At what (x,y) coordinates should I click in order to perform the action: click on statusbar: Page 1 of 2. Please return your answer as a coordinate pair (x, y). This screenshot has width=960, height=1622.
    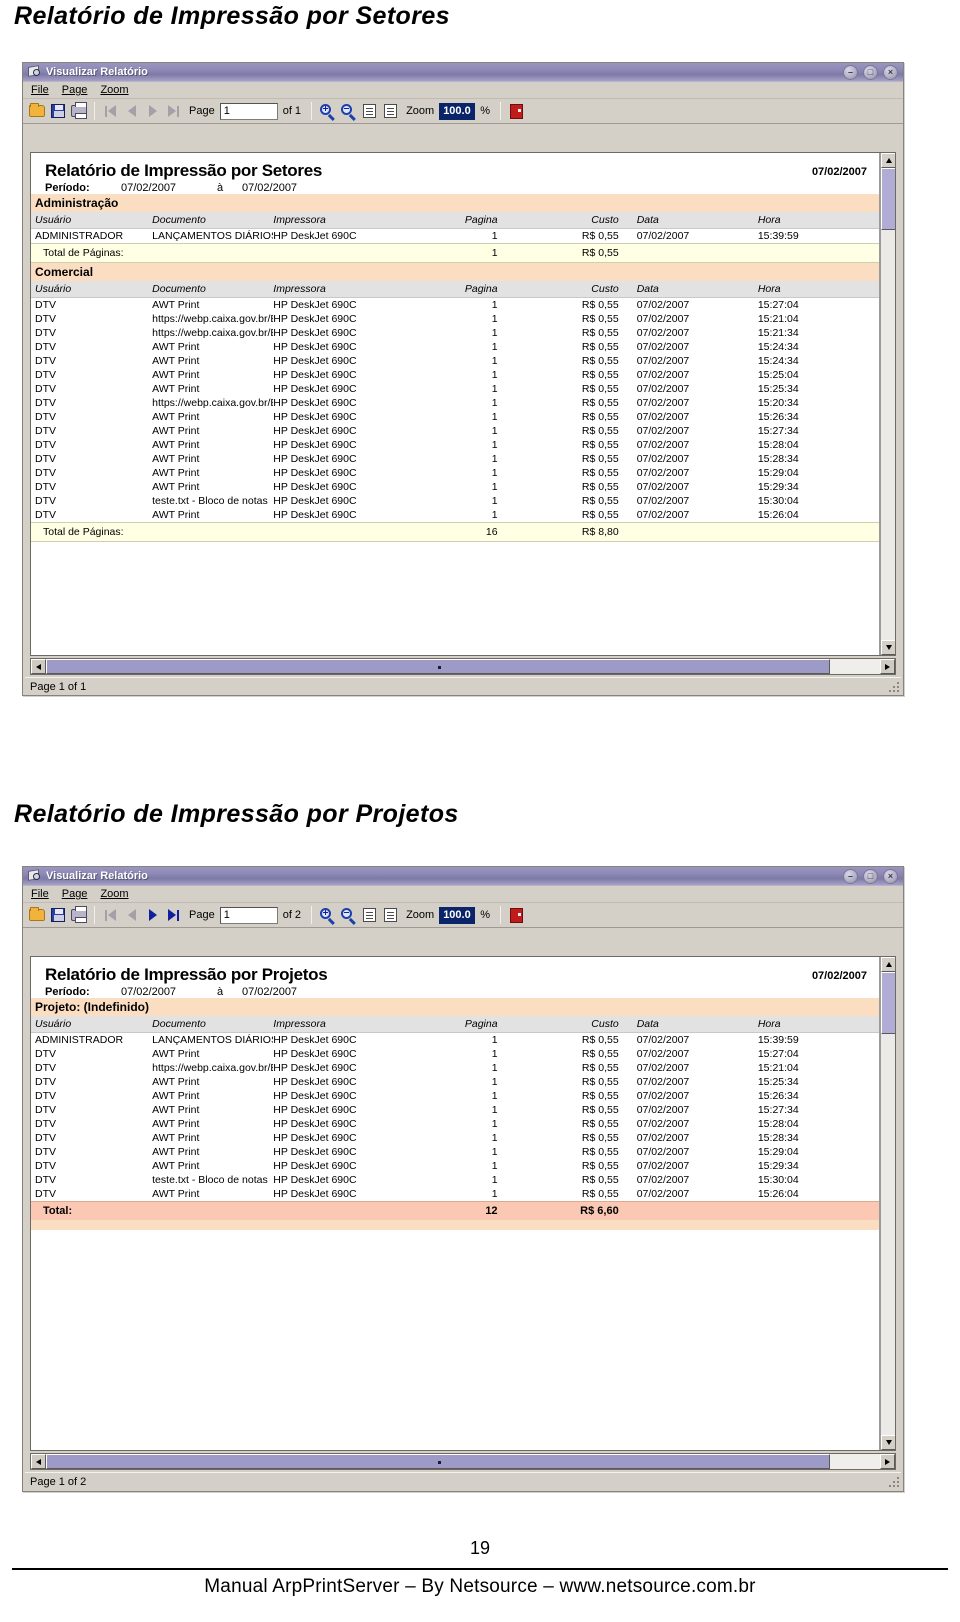
    Looking at the image, I should click on (463, 1481).